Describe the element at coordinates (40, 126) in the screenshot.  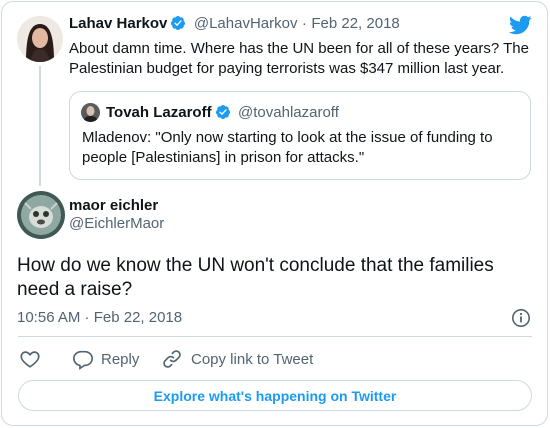
I see `thread-connector-line` at that location.